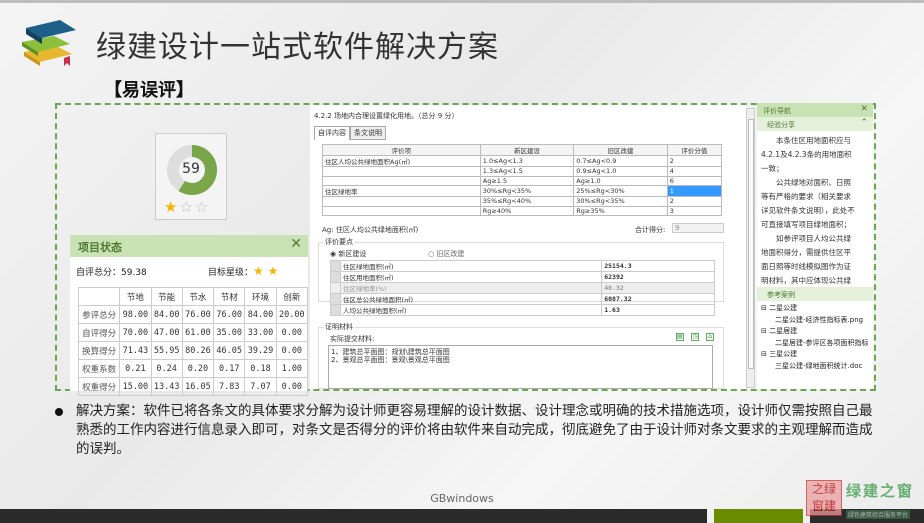 The image size is (924, 523). What do you see at coordinates (777, 111) in the screenshot?
I see `nav-title: 评价导航` at bounding box center [777, 111].